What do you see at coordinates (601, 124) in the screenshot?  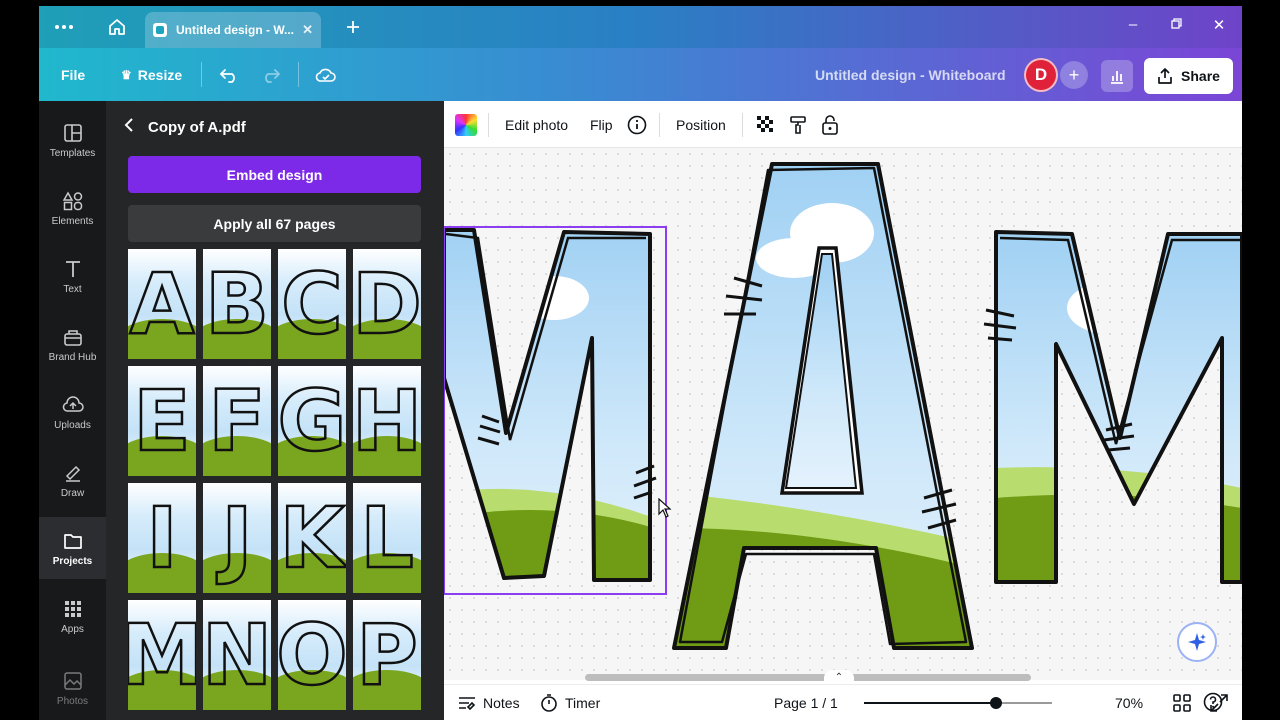 I see `flip-button: Flip` at bounding box center [601, 124].